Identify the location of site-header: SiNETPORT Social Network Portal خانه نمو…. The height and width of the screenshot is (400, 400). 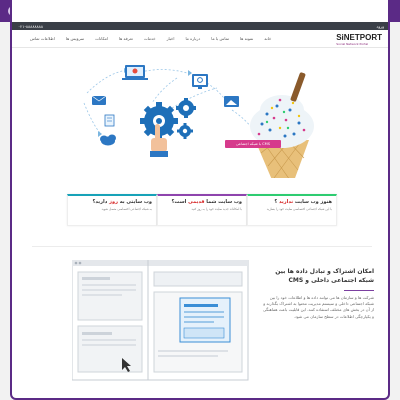
(200, 39).